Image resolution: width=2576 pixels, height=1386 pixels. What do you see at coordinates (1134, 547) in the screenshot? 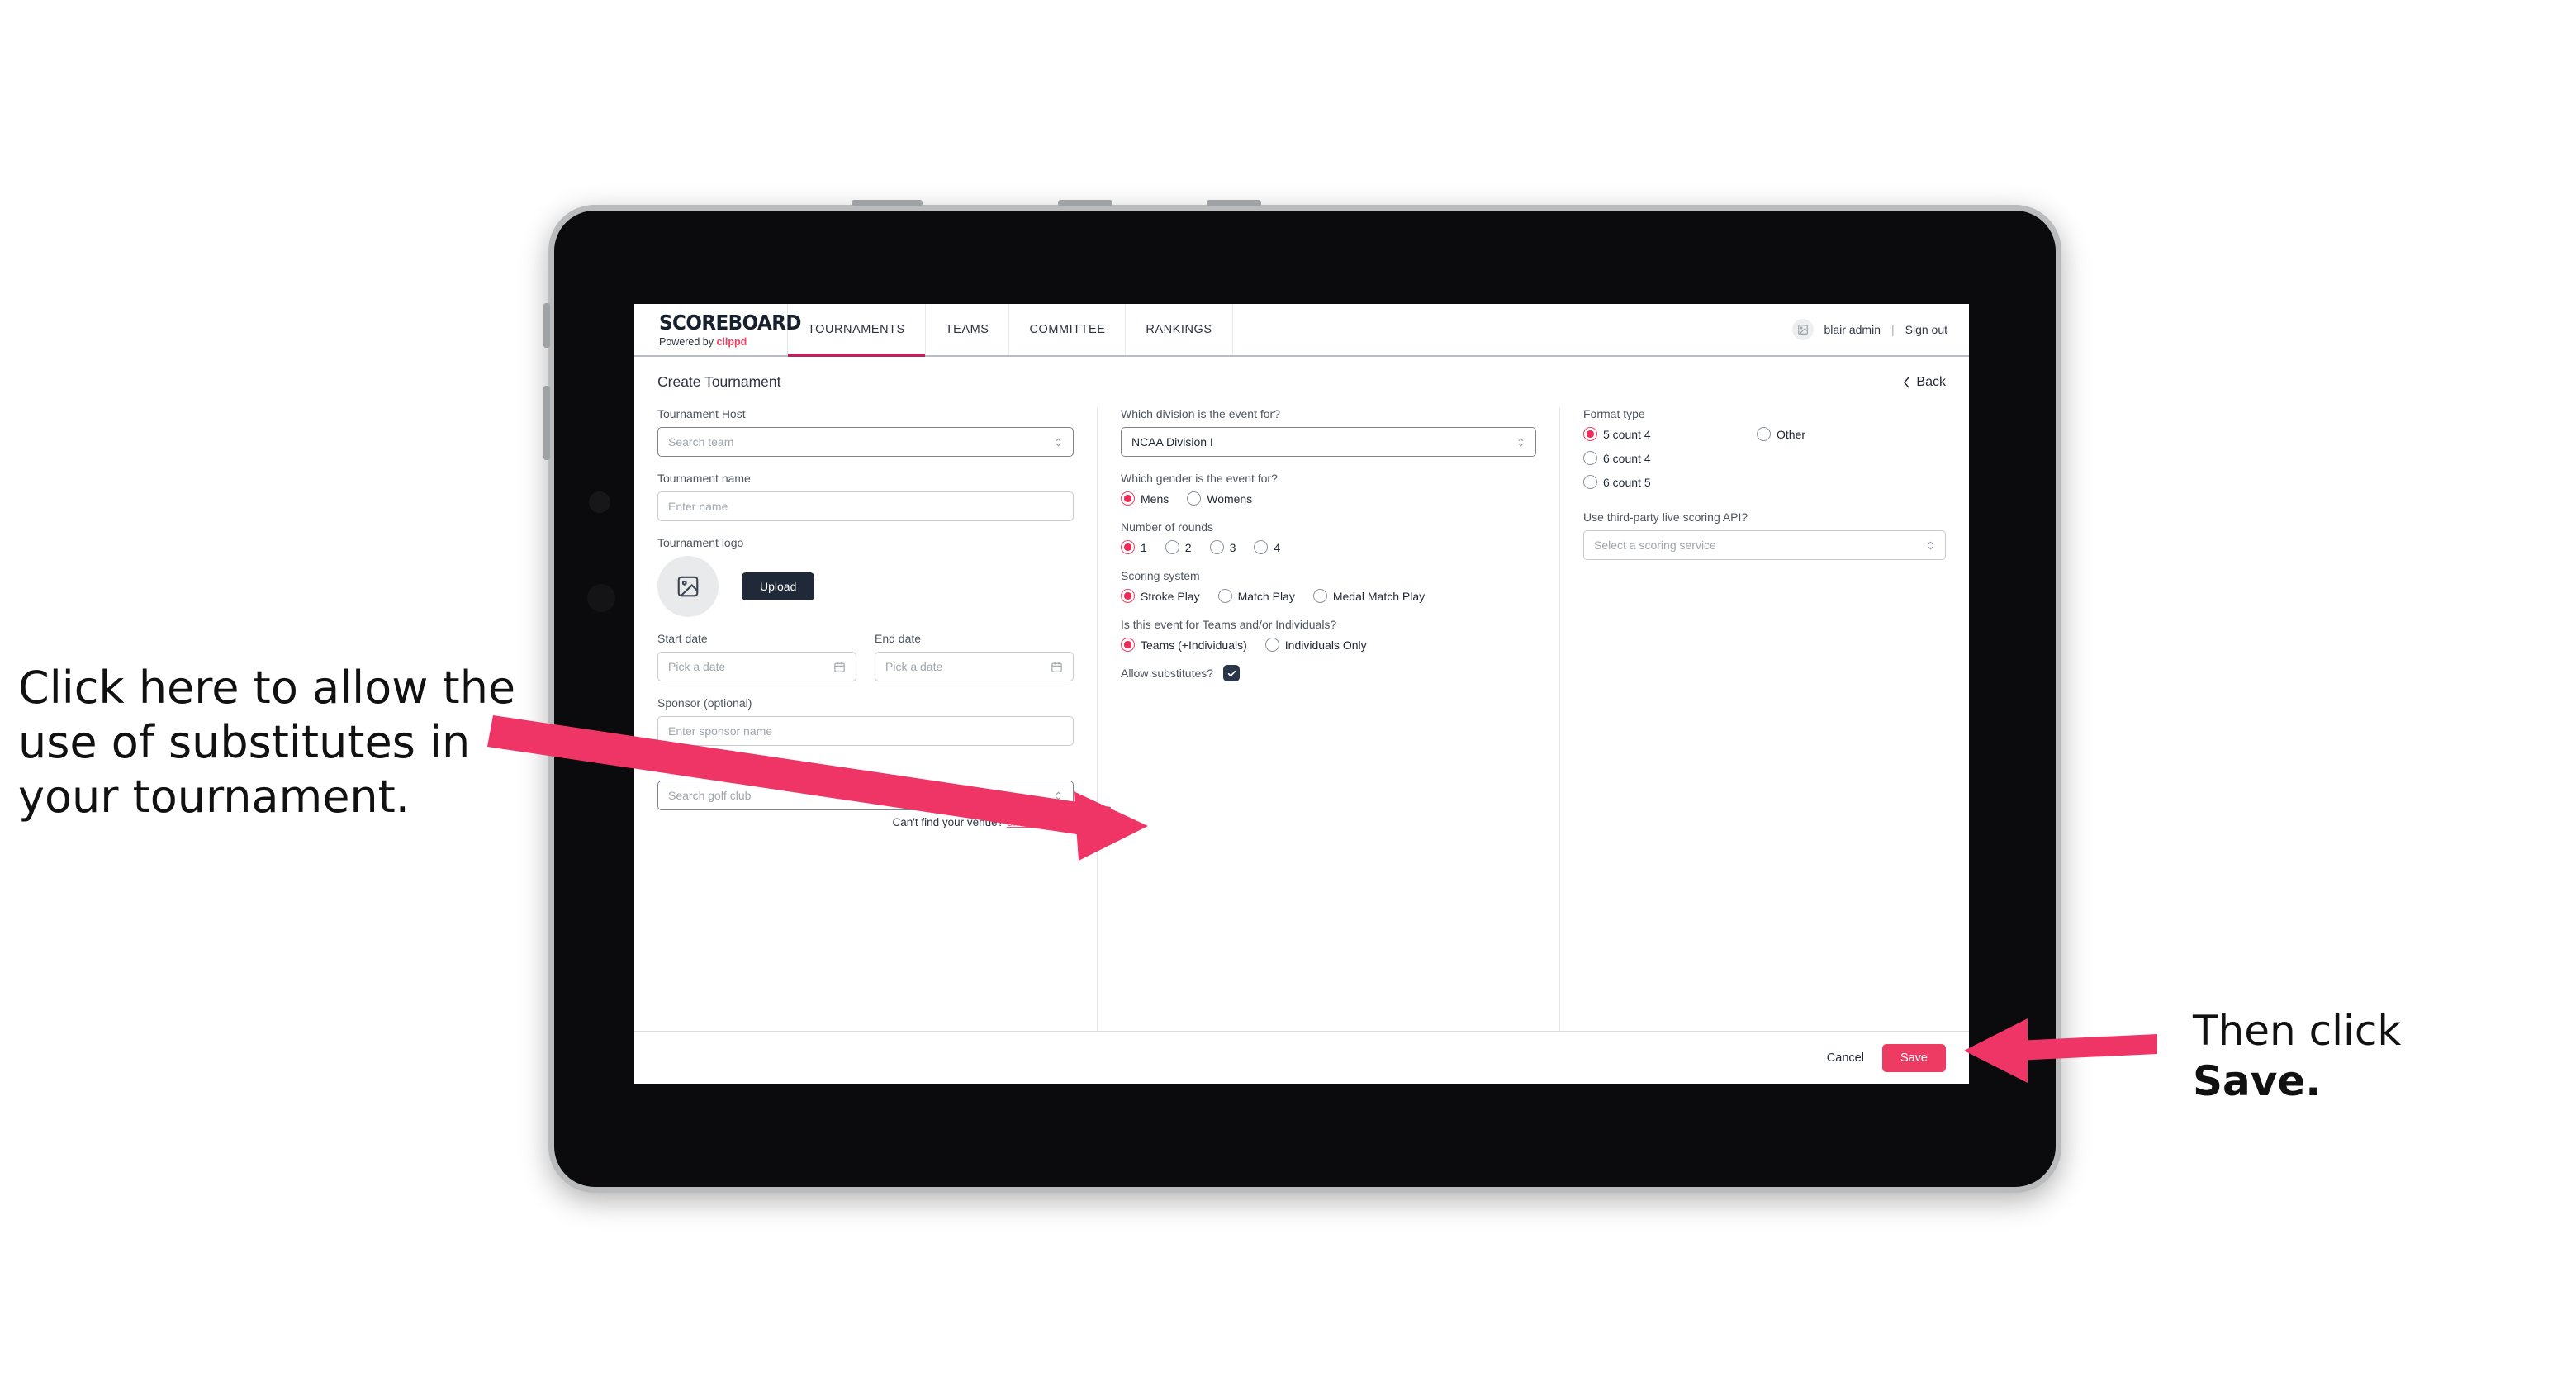
I see `rounds-option-1: 1` at bounding box center [1134, 547].